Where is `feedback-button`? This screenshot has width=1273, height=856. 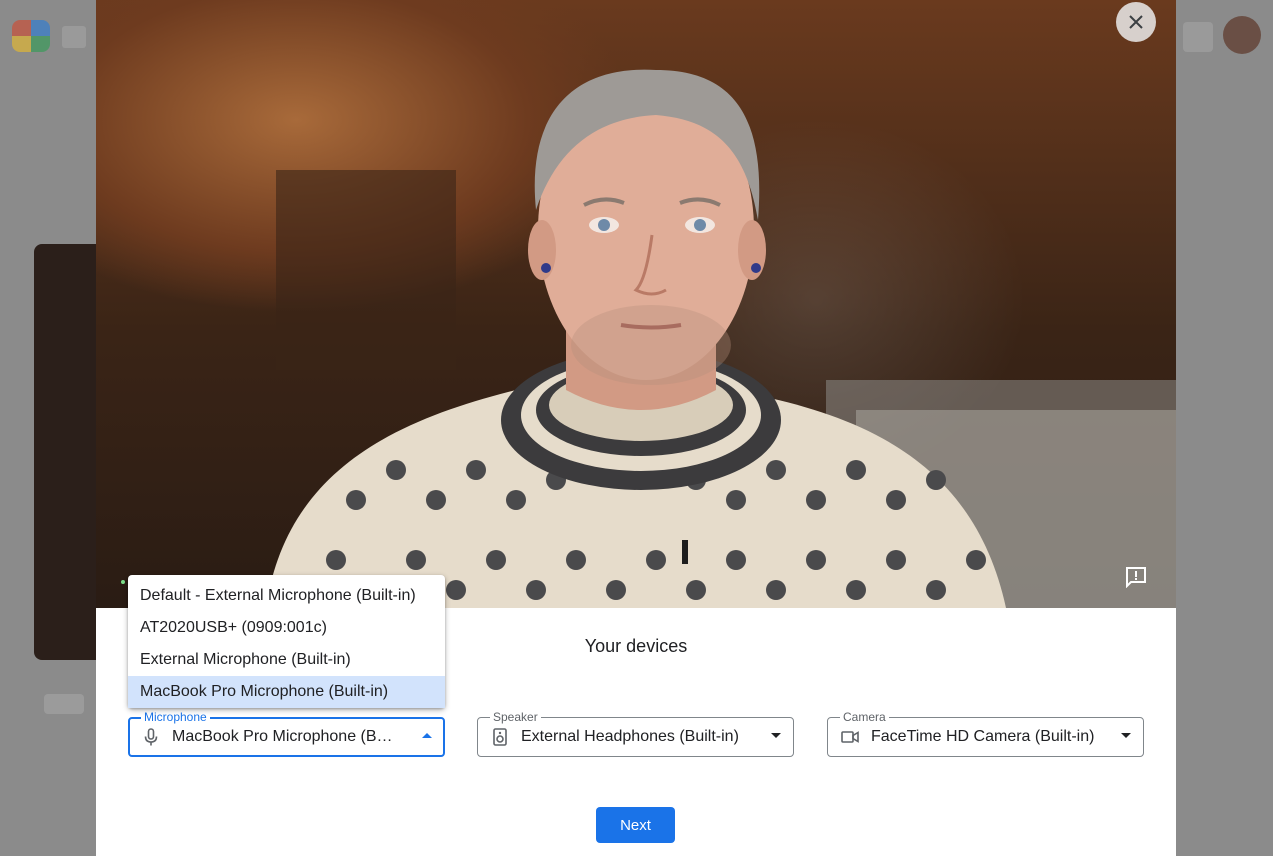
feedback-button is located at coordinates (1136, 577).